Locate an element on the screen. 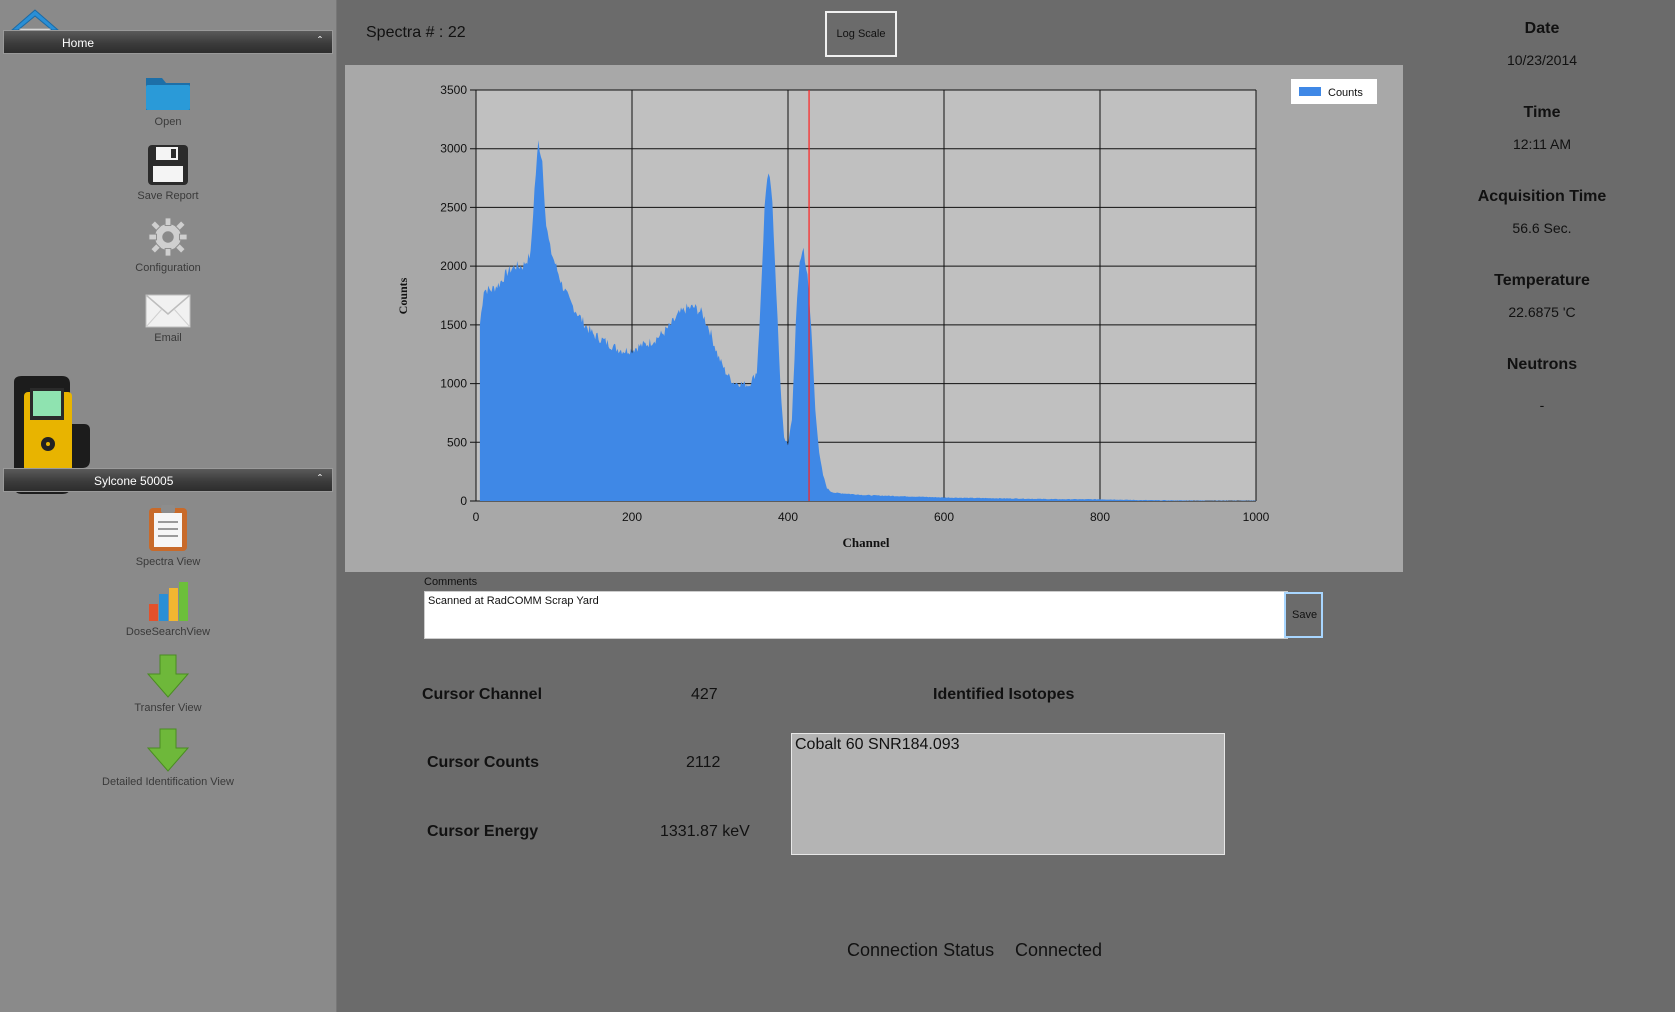 The image size is (1675, 1012). nav-save-report: Save Report is located at coordinates (168, 173).